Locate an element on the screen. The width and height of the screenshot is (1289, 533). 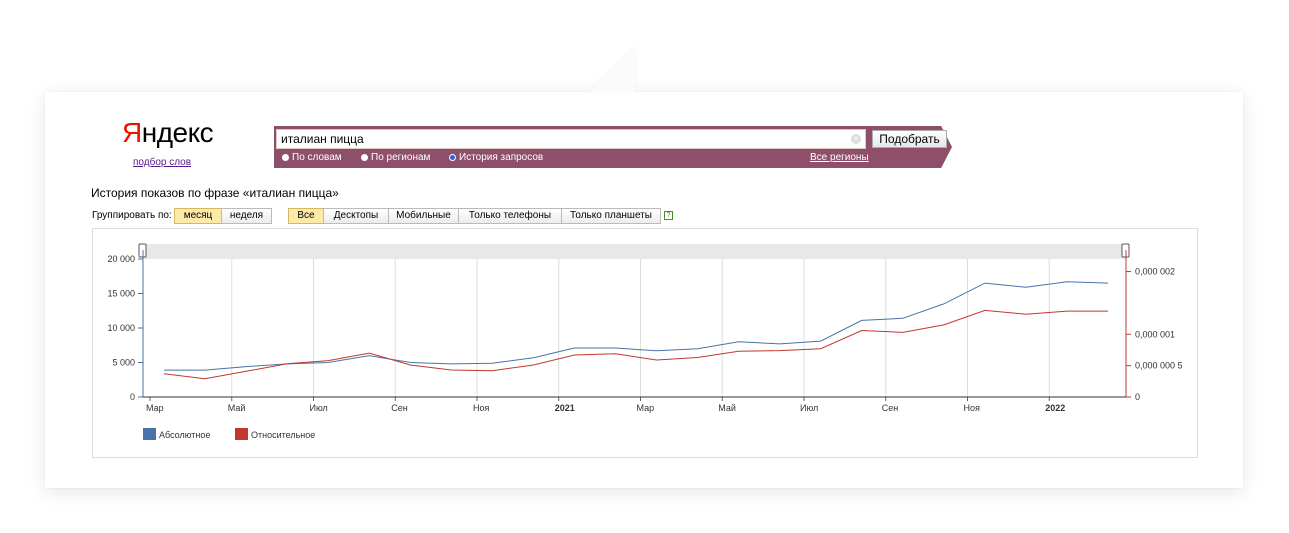
filter-mobile-button: Мобильные is located at coordinates (423, 216).